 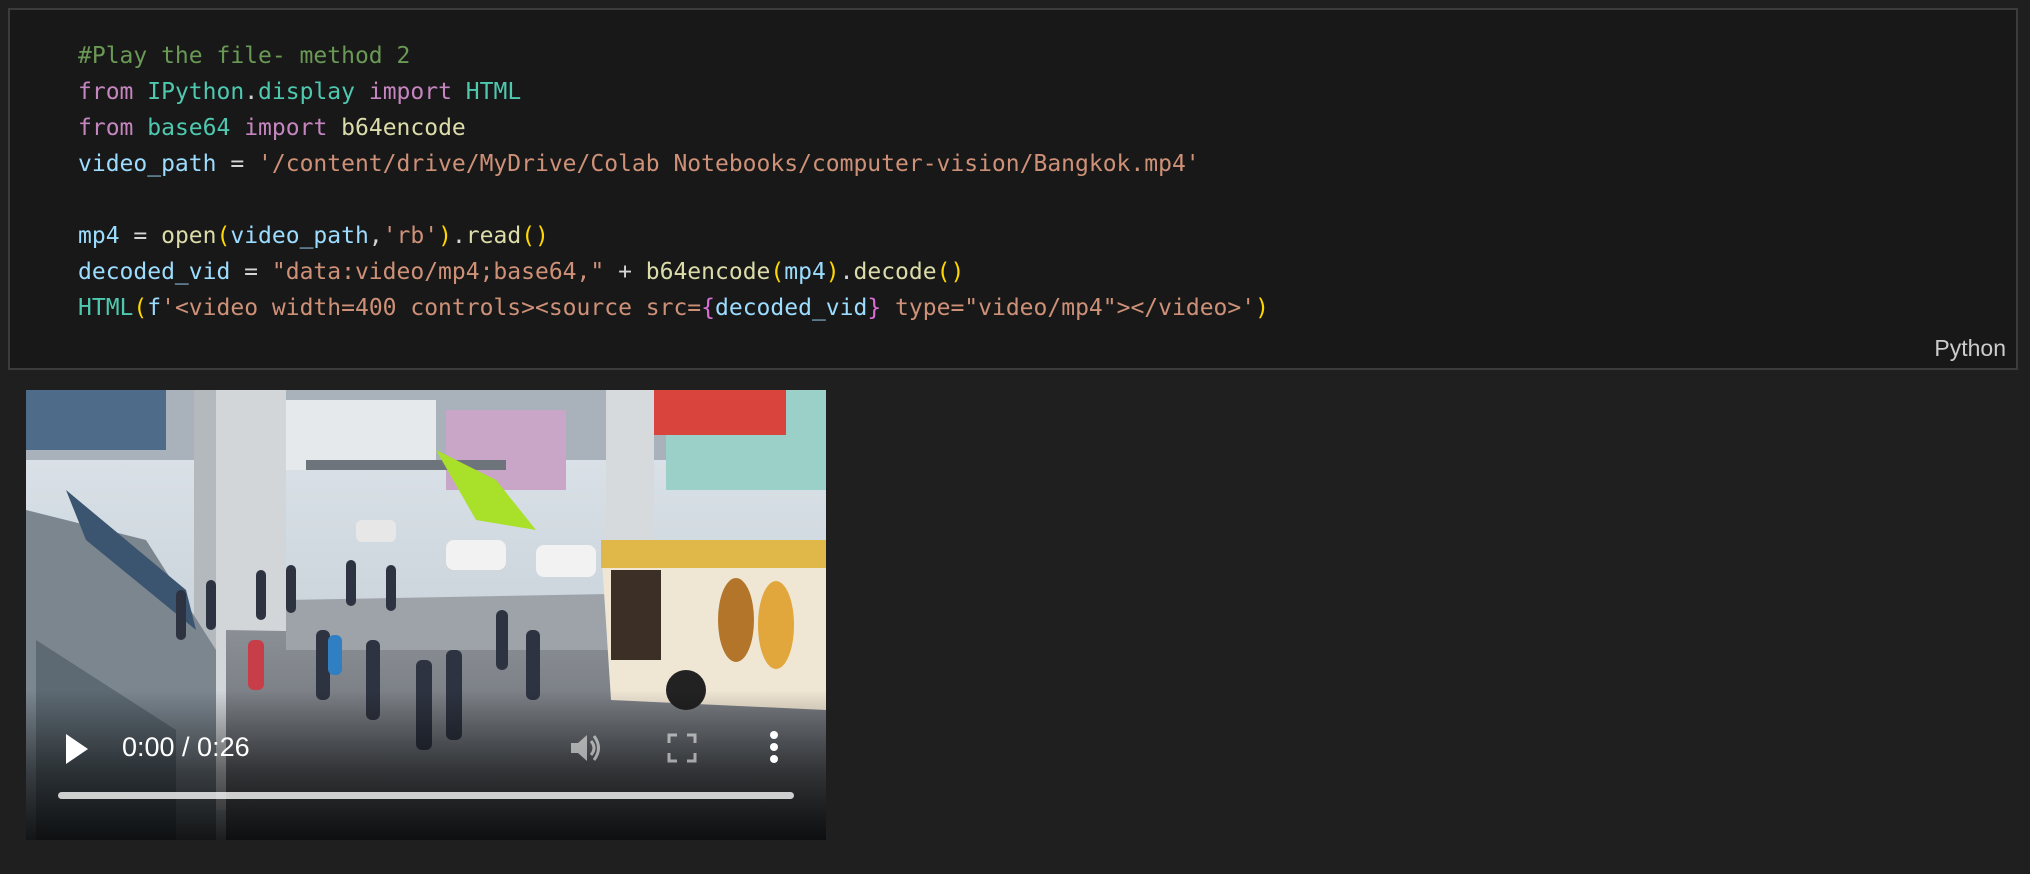 I want to click on code-comment: #Play the file- method 2, so click(x=244, y=56).